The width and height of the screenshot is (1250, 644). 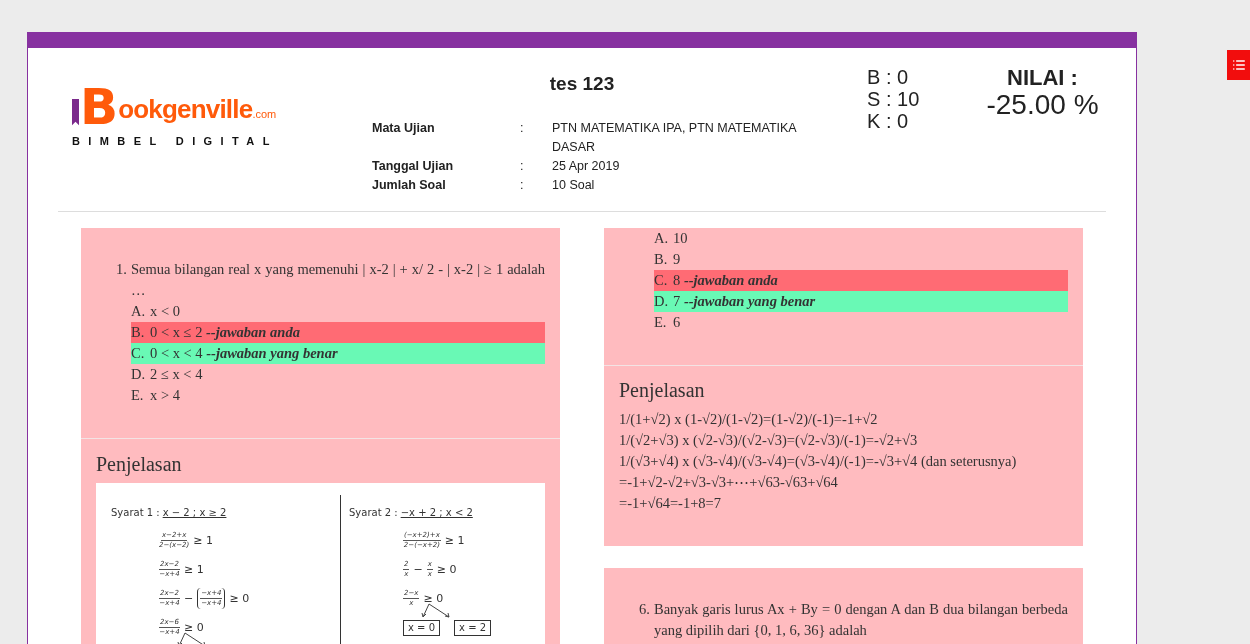 I want to click on answer-option: C. 8 --jawaban anda, so click(x=861, y=280).